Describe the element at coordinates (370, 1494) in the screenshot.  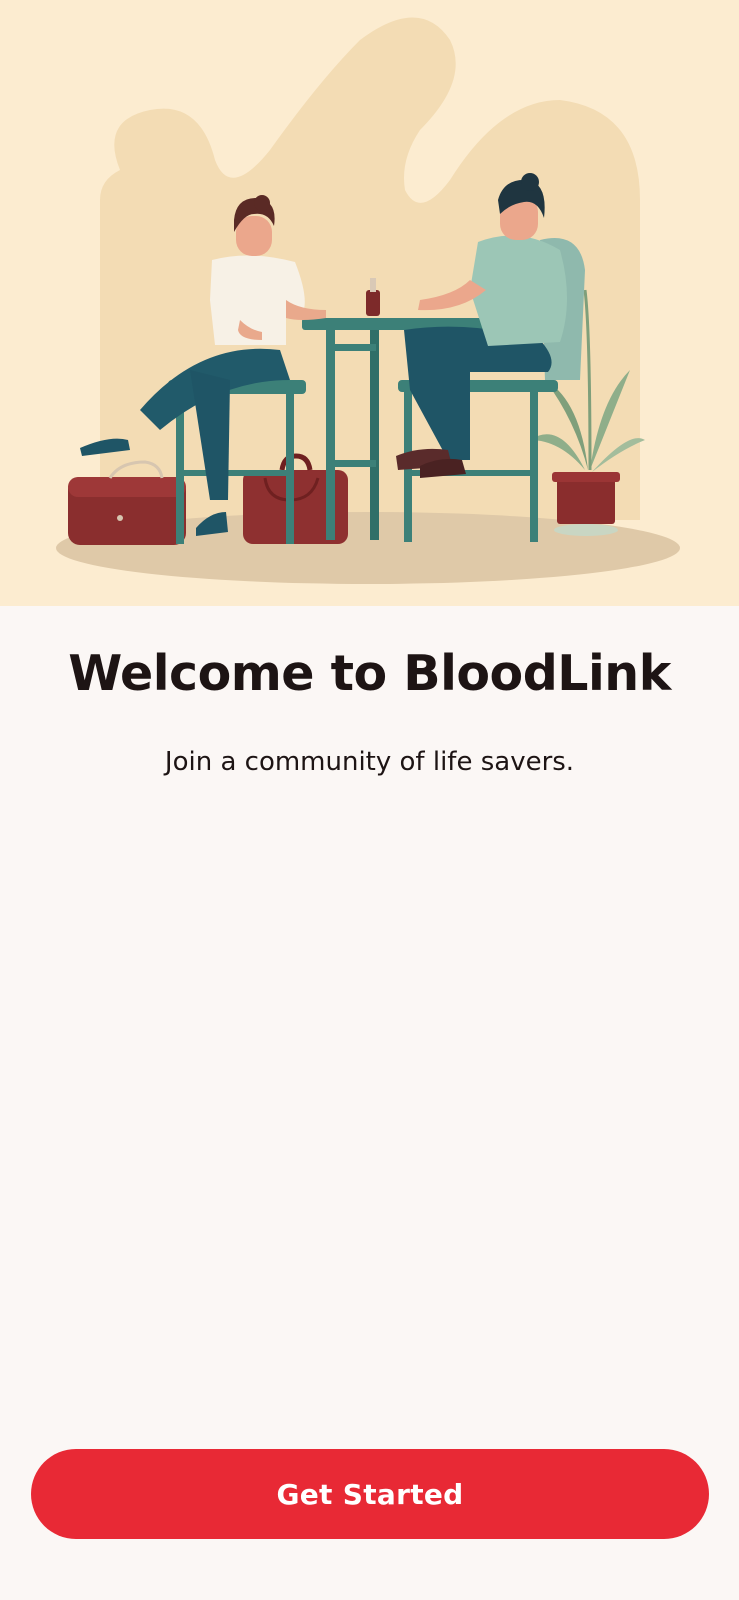
I see `get-started-button: Get Started` at that location.